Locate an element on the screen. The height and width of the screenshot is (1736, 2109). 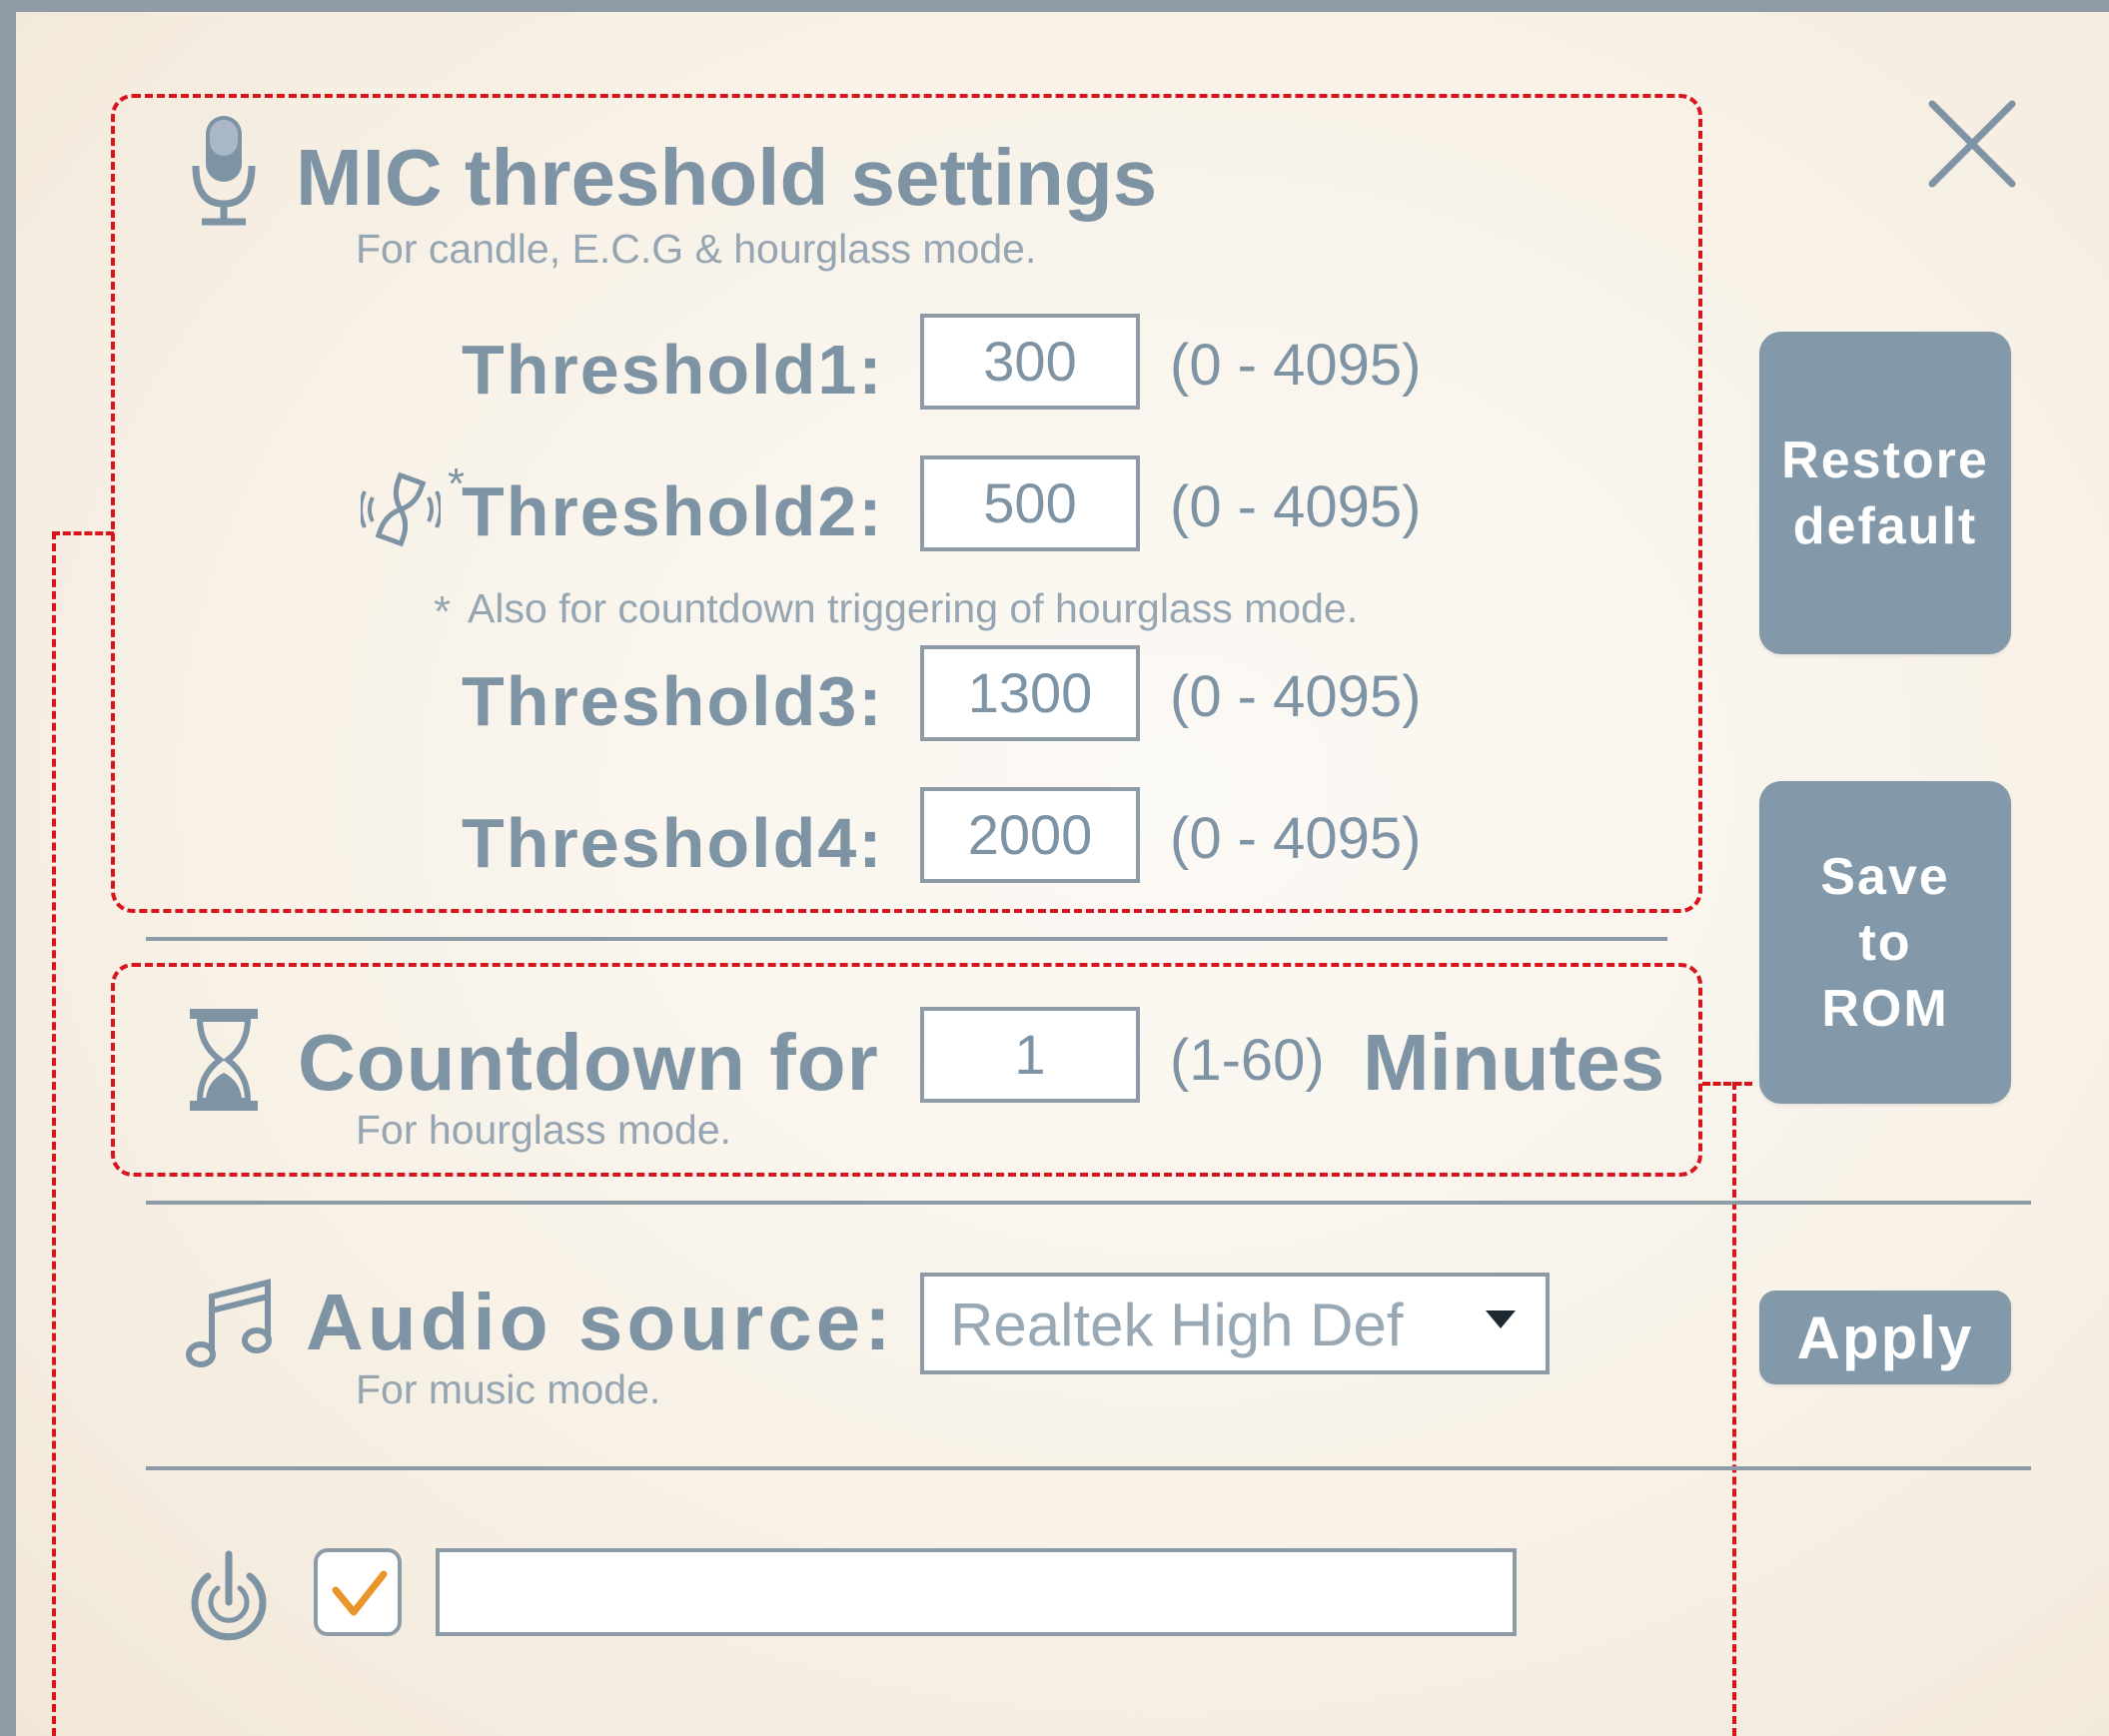
audio-source-select: Realtek High Def is located at coordinates (1235, 1323).